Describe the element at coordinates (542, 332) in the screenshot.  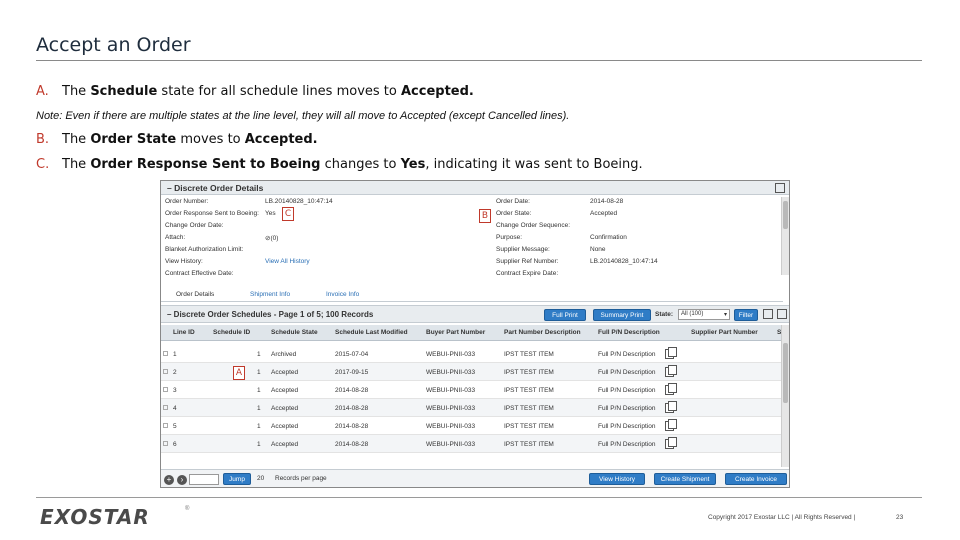
I see `col-part-description: Part Number Description` at that location.